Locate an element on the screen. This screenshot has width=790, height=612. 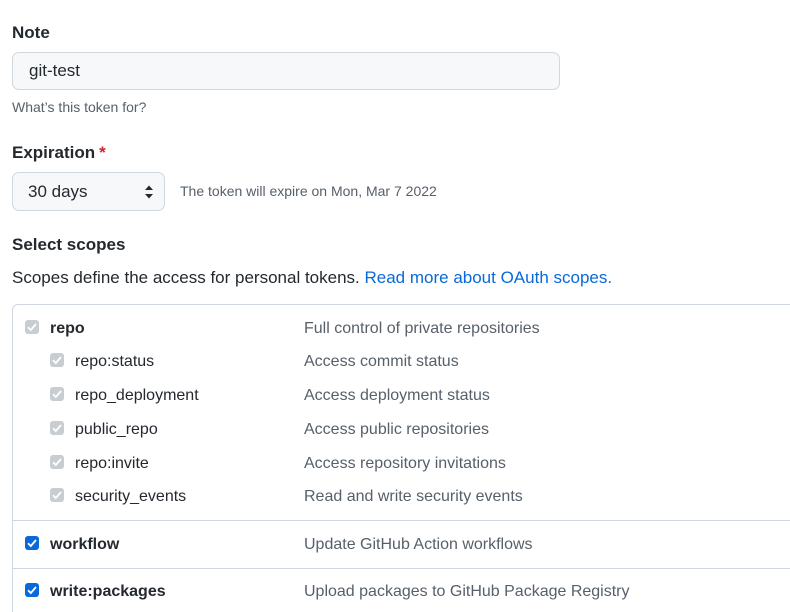
note-hint: What’s this token for? is located at coordinates (79, 107).